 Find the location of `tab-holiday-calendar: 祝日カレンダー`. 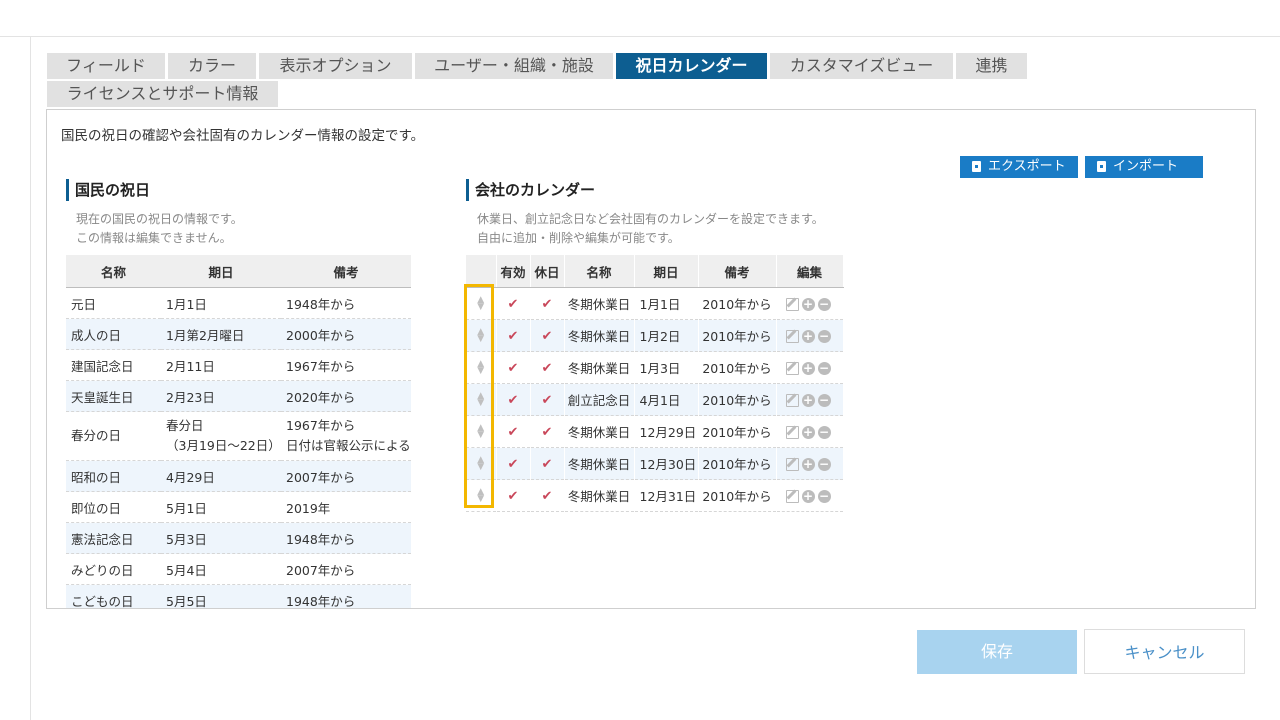

tab-holiday-calendar: 祝日カレンダー is located at coordinates (691, 66).